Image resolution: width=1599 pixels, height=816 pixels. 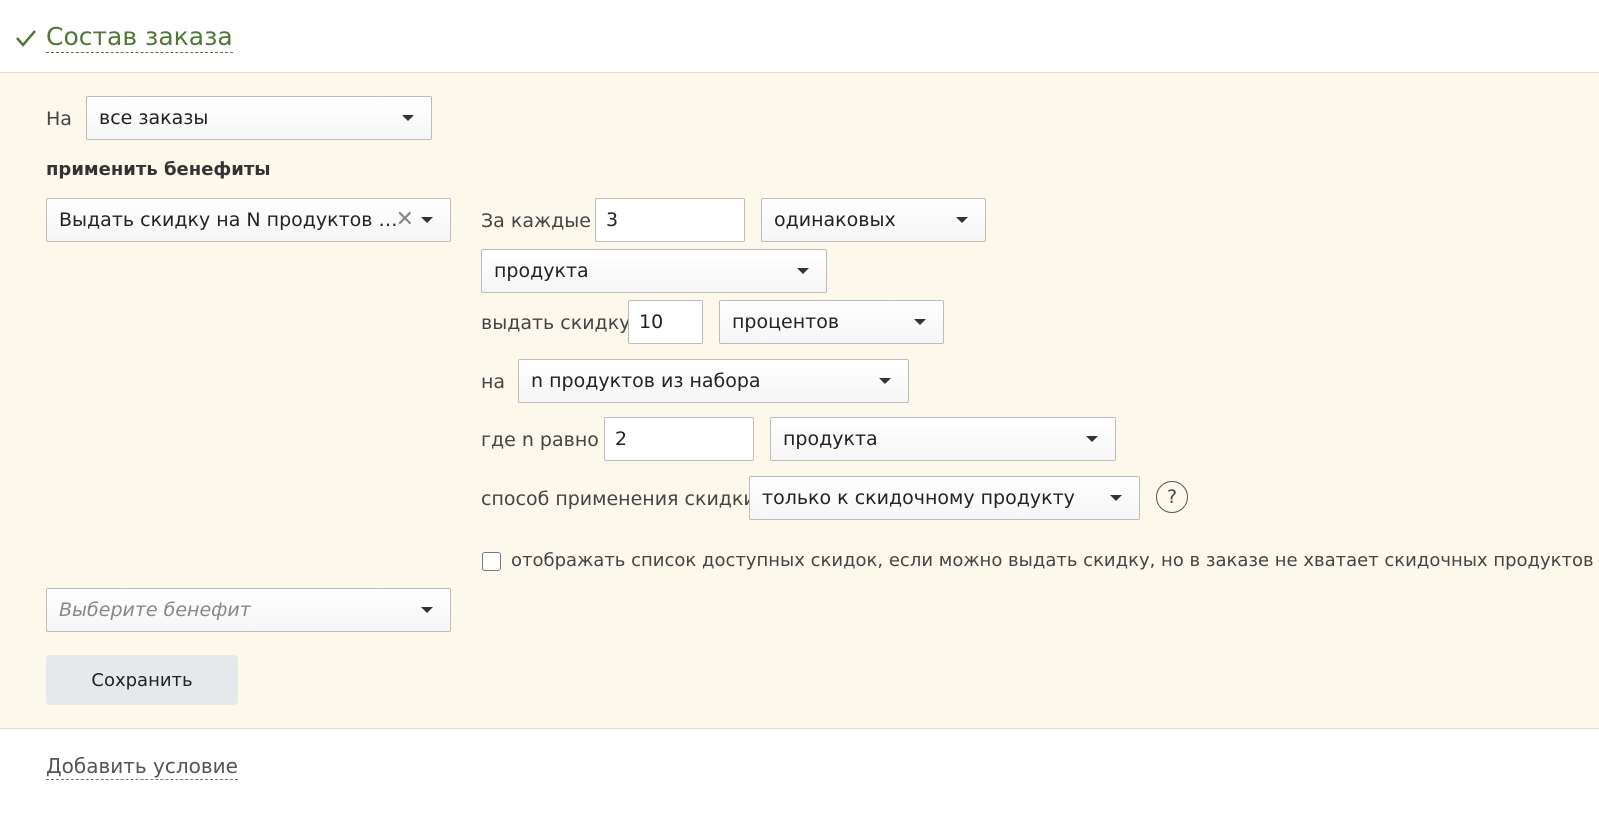 I want to click on kind-select: одинаковых, so click(x=873, y=220).